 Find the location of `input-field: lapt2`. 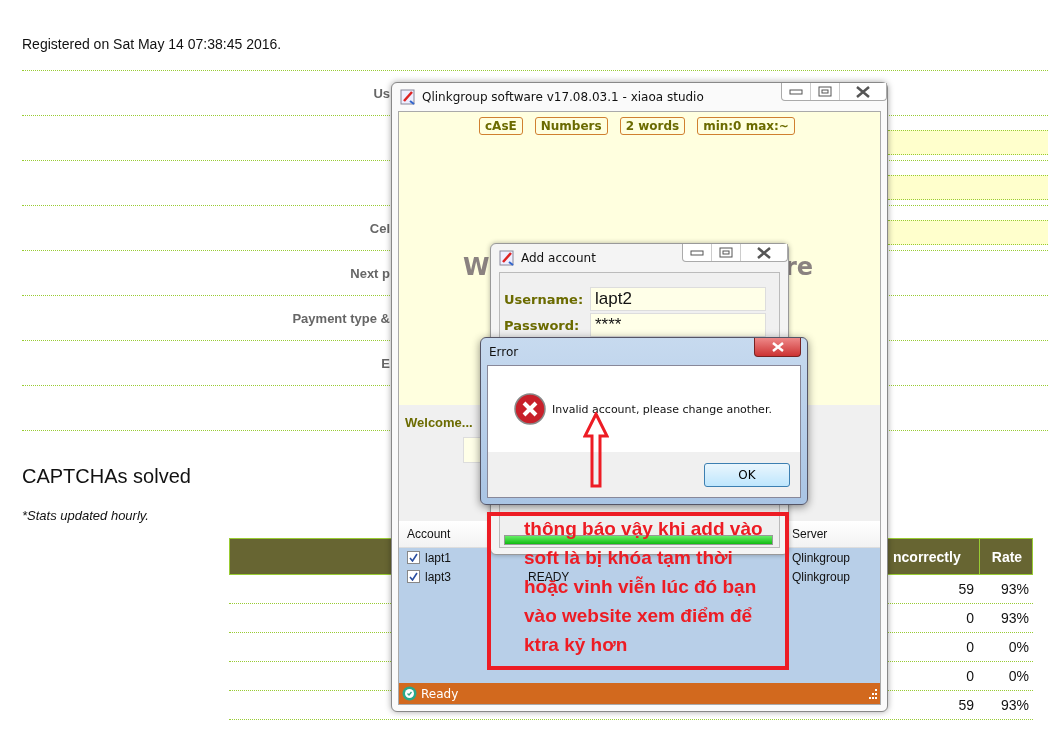

input-field: lapt2 is located at coordinates (678, 299).